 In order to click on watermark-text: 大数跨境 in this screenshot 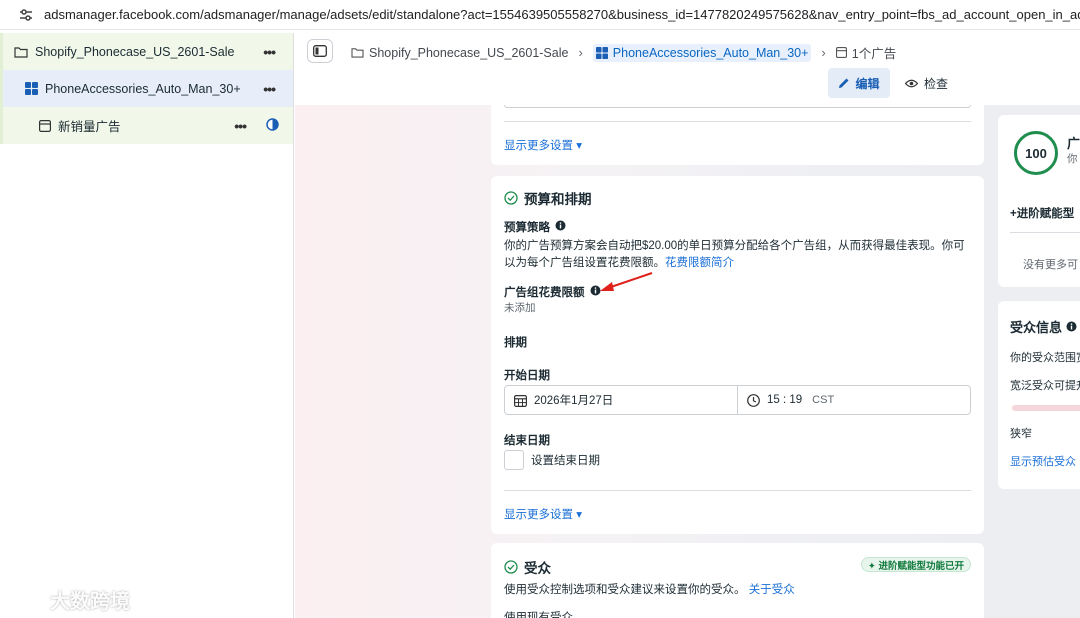, I will do `click(90, 602)`.